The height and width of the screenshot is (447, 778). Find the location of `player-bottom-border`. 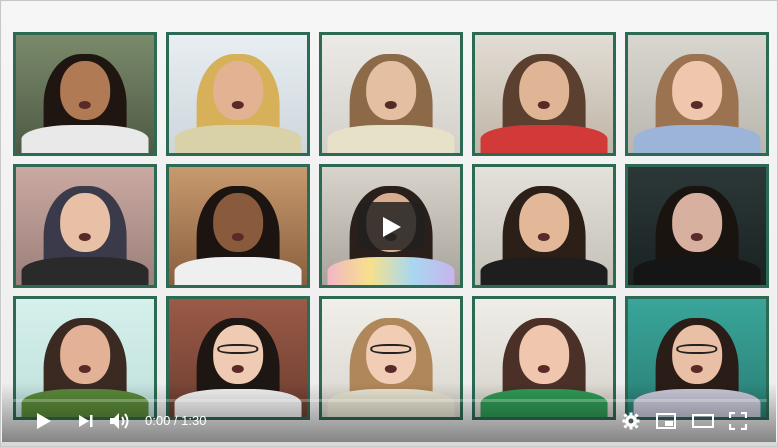

player-bottom-border is located at coordinates (389, 444).